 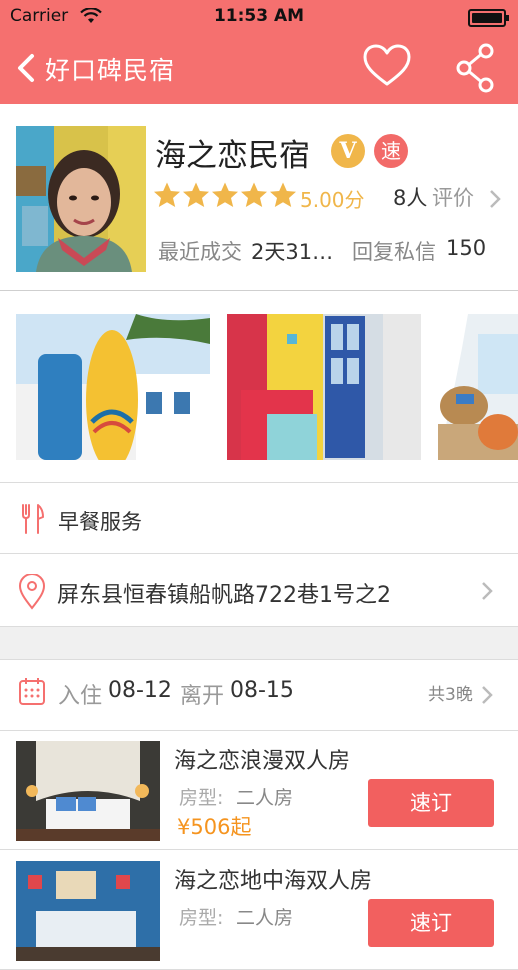 What do you see at coordinates (32, 691) in the screenshot?
I see `calendar-icon` at bounding box center [32, 691].